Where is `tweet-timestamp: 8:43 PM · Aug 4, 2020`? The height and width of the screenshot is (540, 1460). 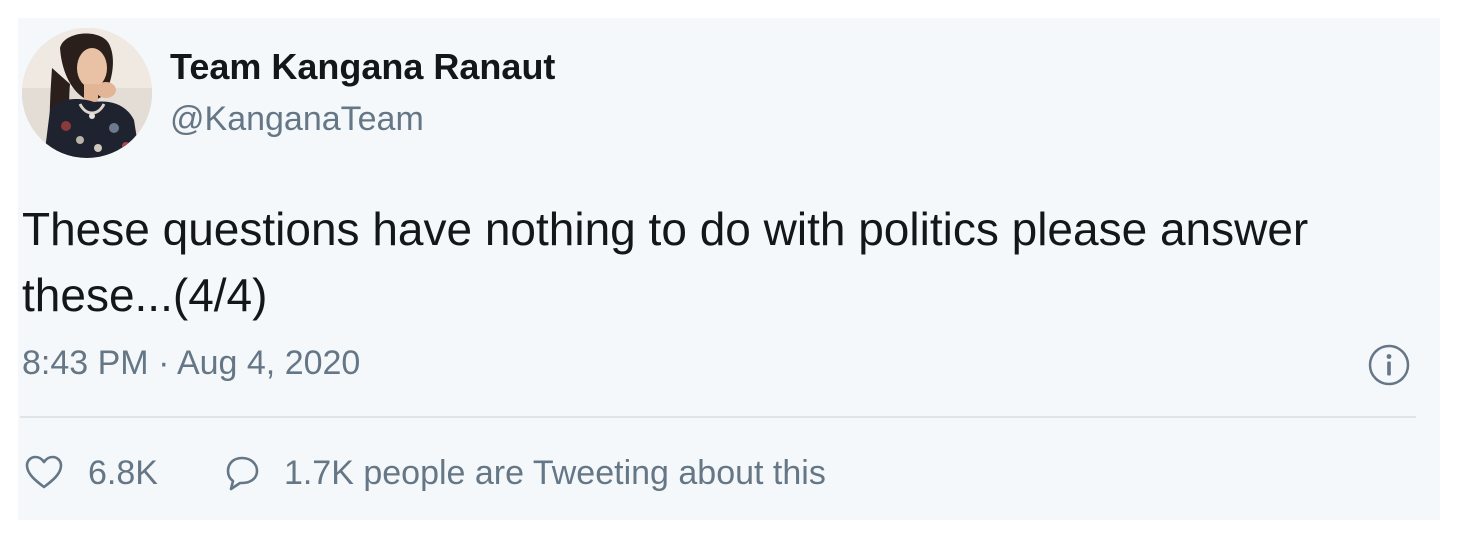 tweet-timestamp: 8:43 PM · Aug 4, 2020 is located at coordinates (191, 363).